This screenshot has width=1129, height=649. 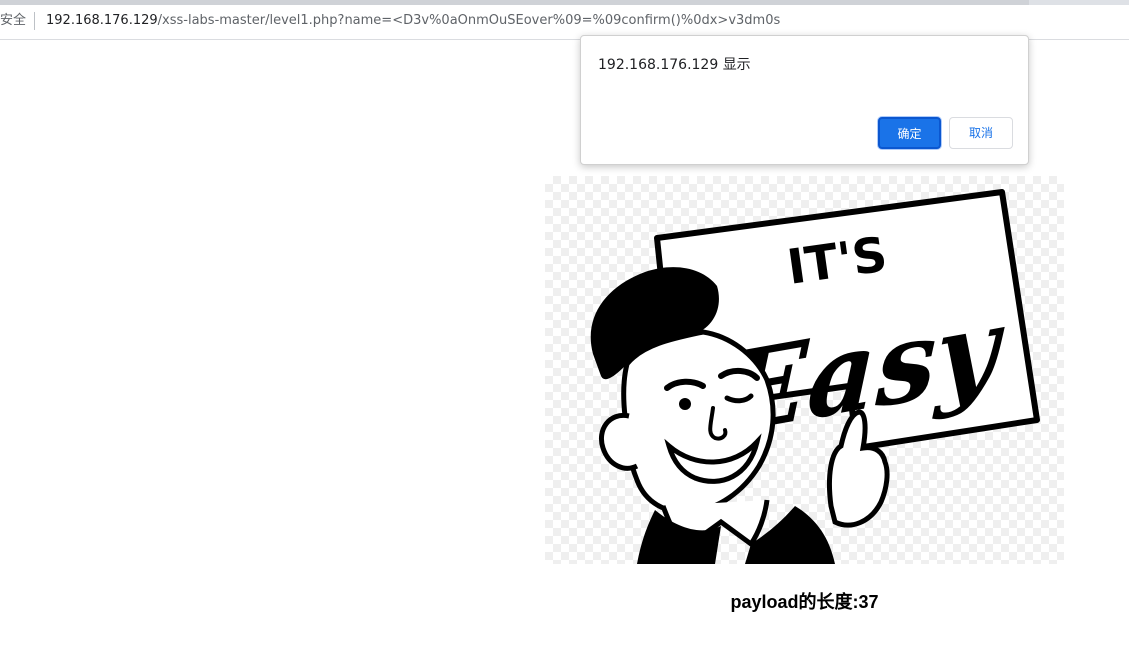 I want to click on payload-length-text: payload的长度:37, so click(x=804, y=602).